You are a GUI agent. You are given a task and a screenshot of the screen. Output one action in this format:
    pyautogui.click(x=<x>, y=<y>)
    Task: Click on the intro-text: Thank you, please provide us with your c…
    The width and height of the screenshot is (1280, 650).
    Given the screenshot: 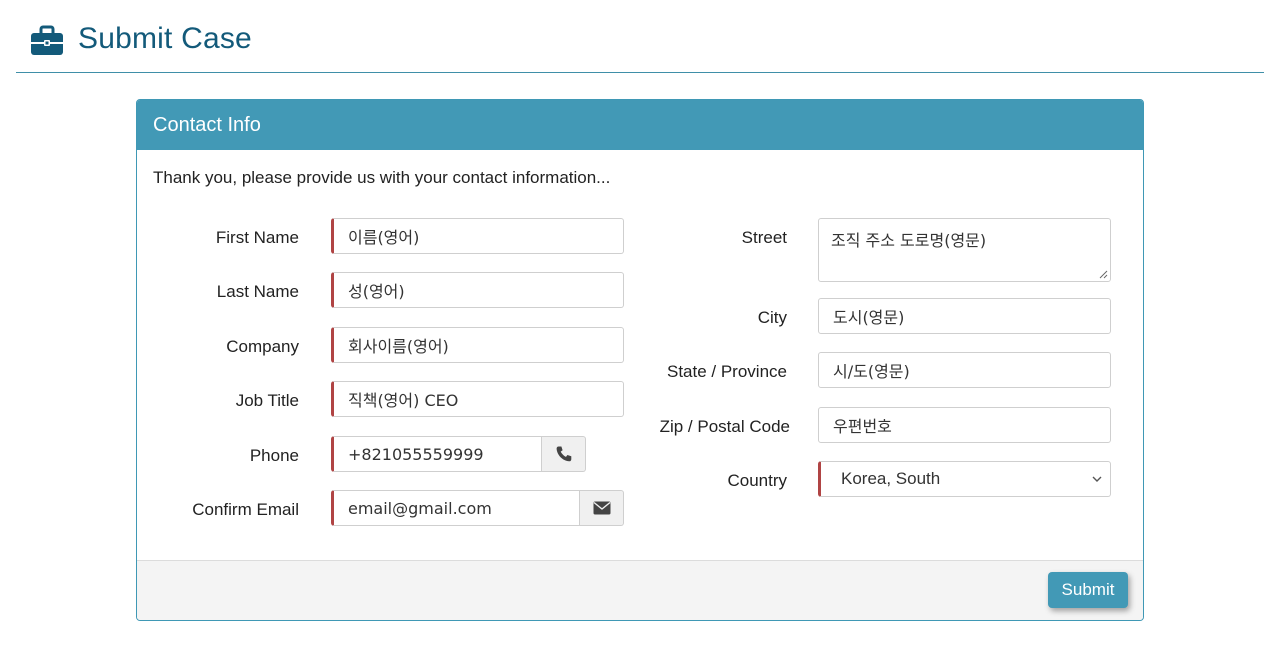 What is the action you would take?
    pyautogui.click(x=382, y=177)
    